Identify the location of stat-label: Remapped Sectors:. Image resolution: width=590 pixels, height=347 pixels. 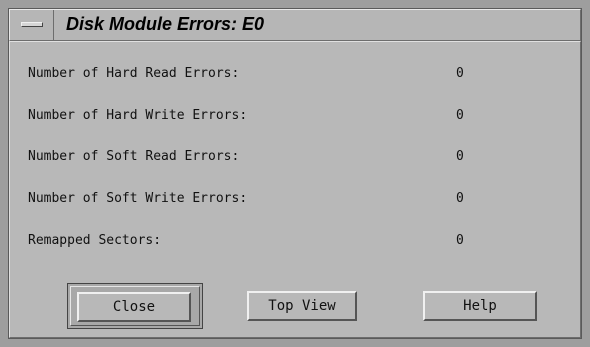
(95, 240).